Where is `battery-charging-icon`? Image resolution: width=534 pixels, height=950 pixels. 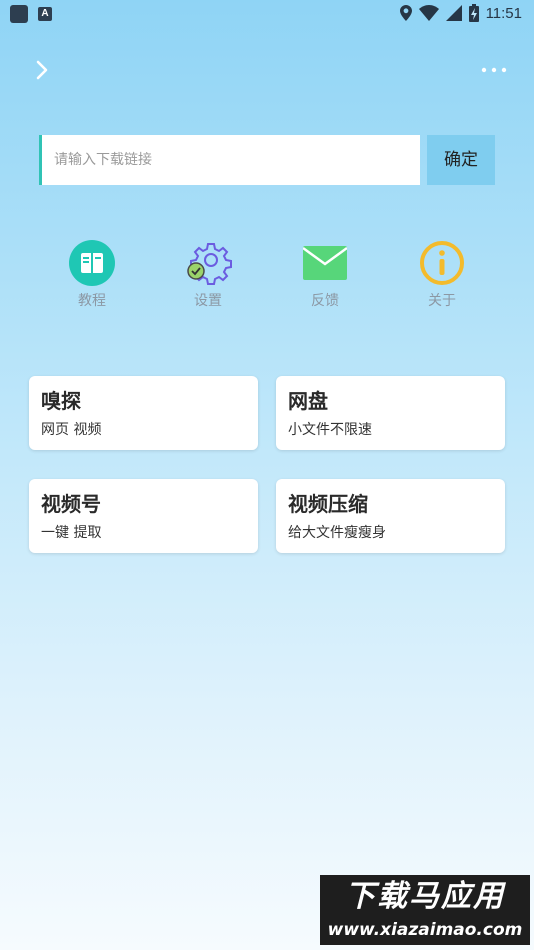 battery-charging-icon is located at coordinates (473, 13).